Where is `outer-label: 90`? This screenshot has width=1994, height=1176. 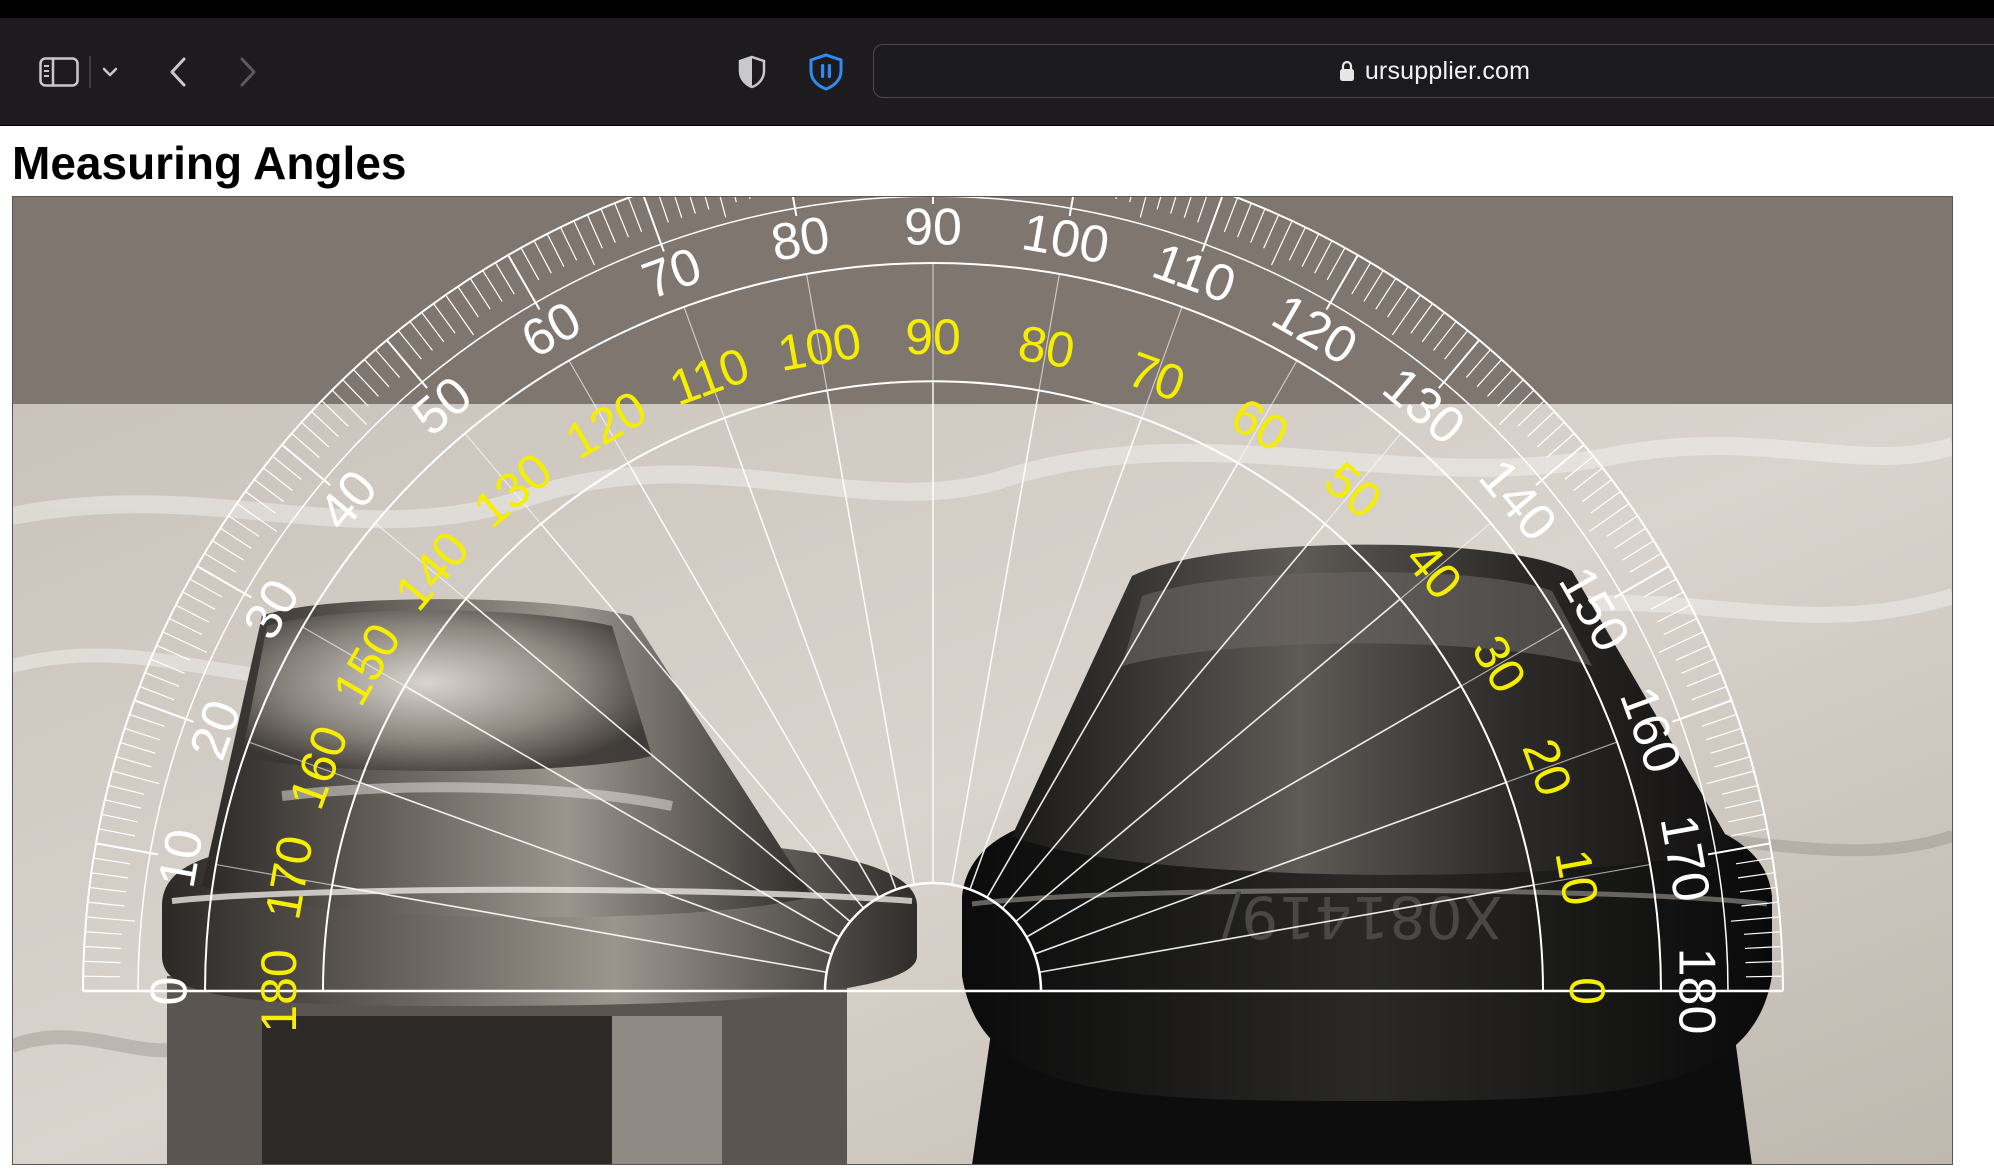
outer-label: 90 is located at coordinates (933, 228).